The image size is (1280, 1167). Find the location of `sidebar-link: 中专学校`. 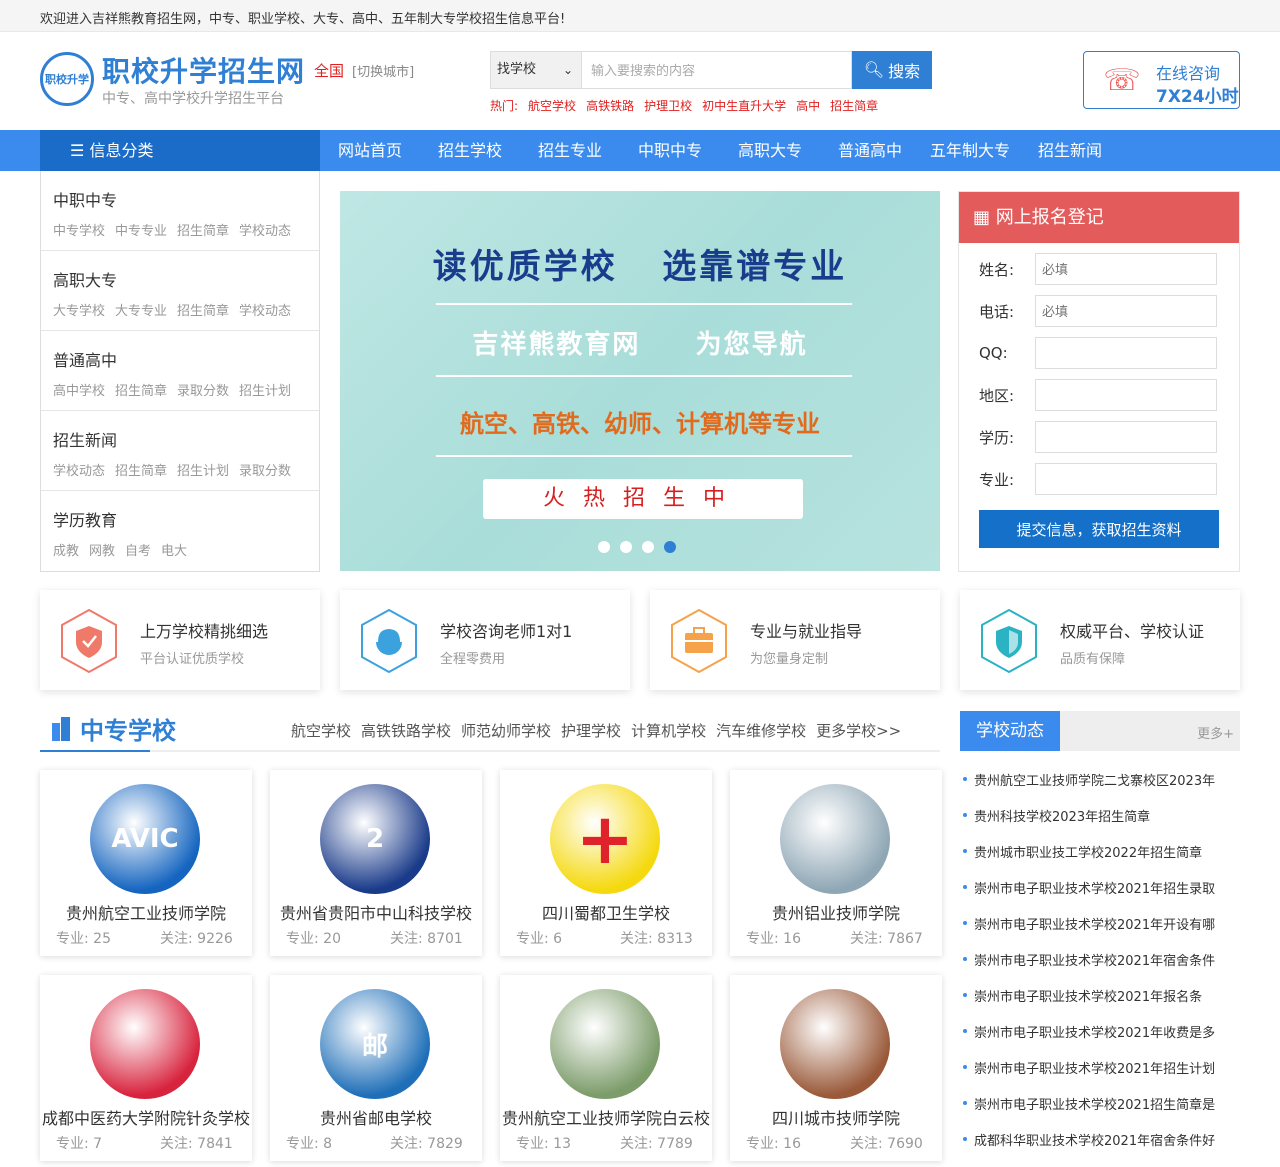

sidebar-link: 中专学校 is located at coordinates (79, 229).